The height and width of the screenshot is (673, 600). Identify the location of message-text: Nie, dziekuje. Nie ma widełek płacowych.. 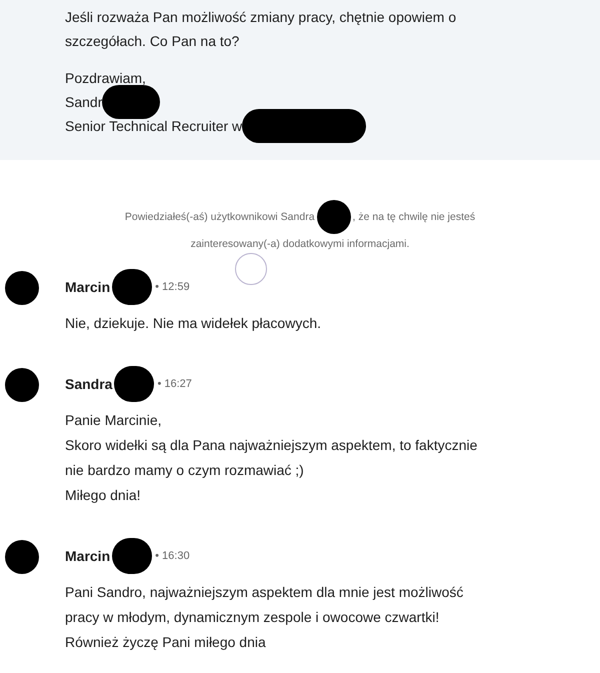
(193, 323).